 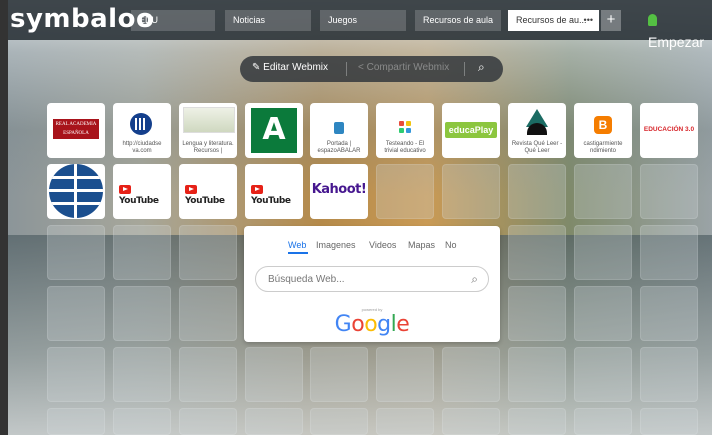 What do you see at coordinates (76, 191) in the screenshot?
I see `tile-globe` at bounding box center [76, 191].